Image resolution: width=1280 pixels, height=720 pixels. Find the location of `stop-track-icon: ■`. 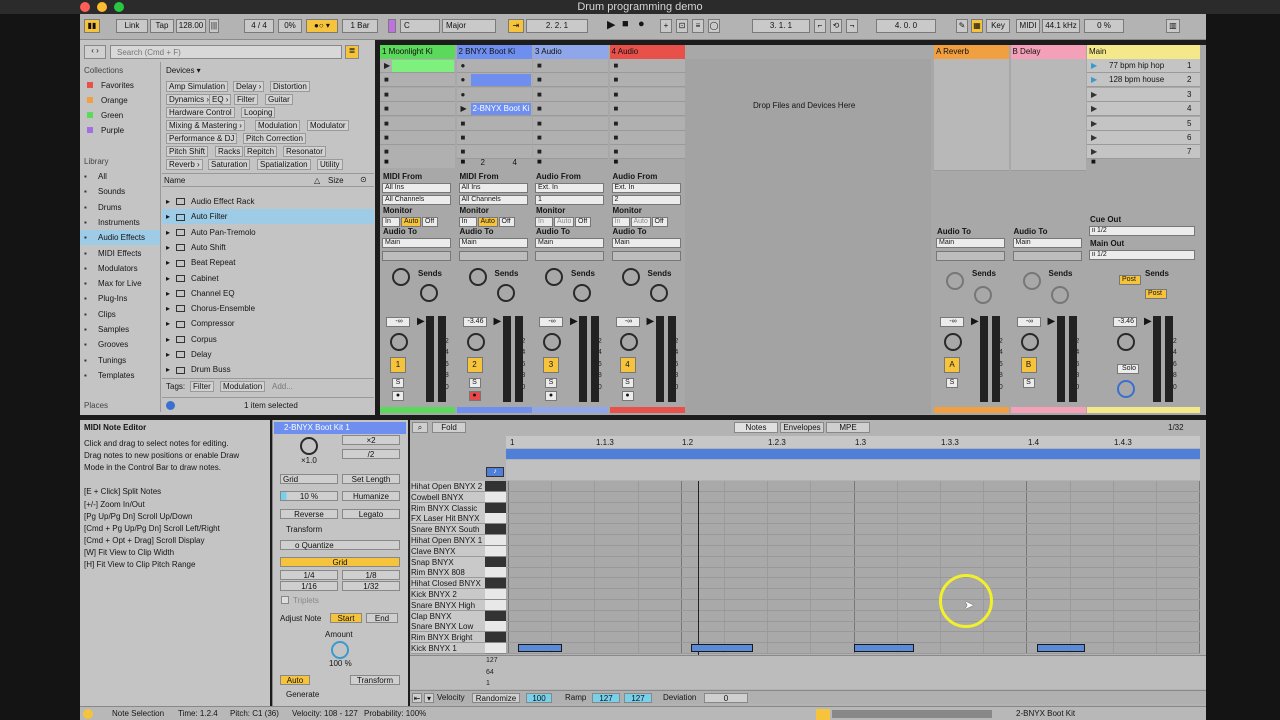

stop-track-icon: ■ is located at coordinates (539, 162).